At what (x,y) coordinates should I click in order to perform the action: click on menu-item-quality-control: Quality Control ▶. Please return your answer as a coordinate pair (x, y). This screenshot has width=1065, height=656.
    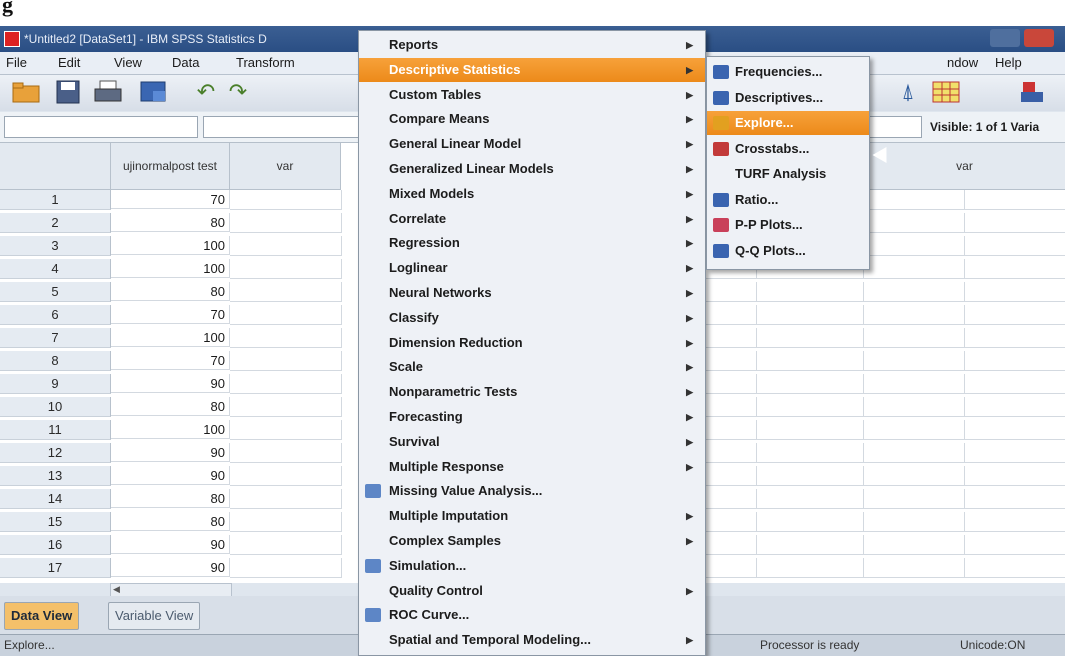
    Looking at the image, I should click on (532, 591).